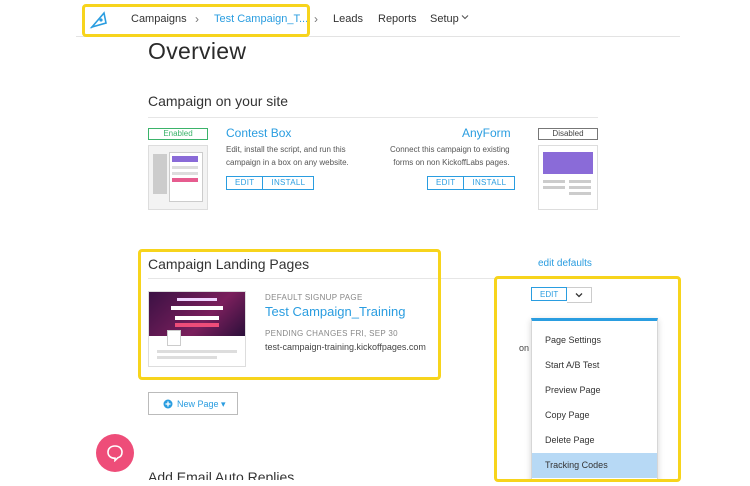  Describe the element at coordinates (316, 19) in the screenshot. I see `chevron-right-icon: ›` at that location.